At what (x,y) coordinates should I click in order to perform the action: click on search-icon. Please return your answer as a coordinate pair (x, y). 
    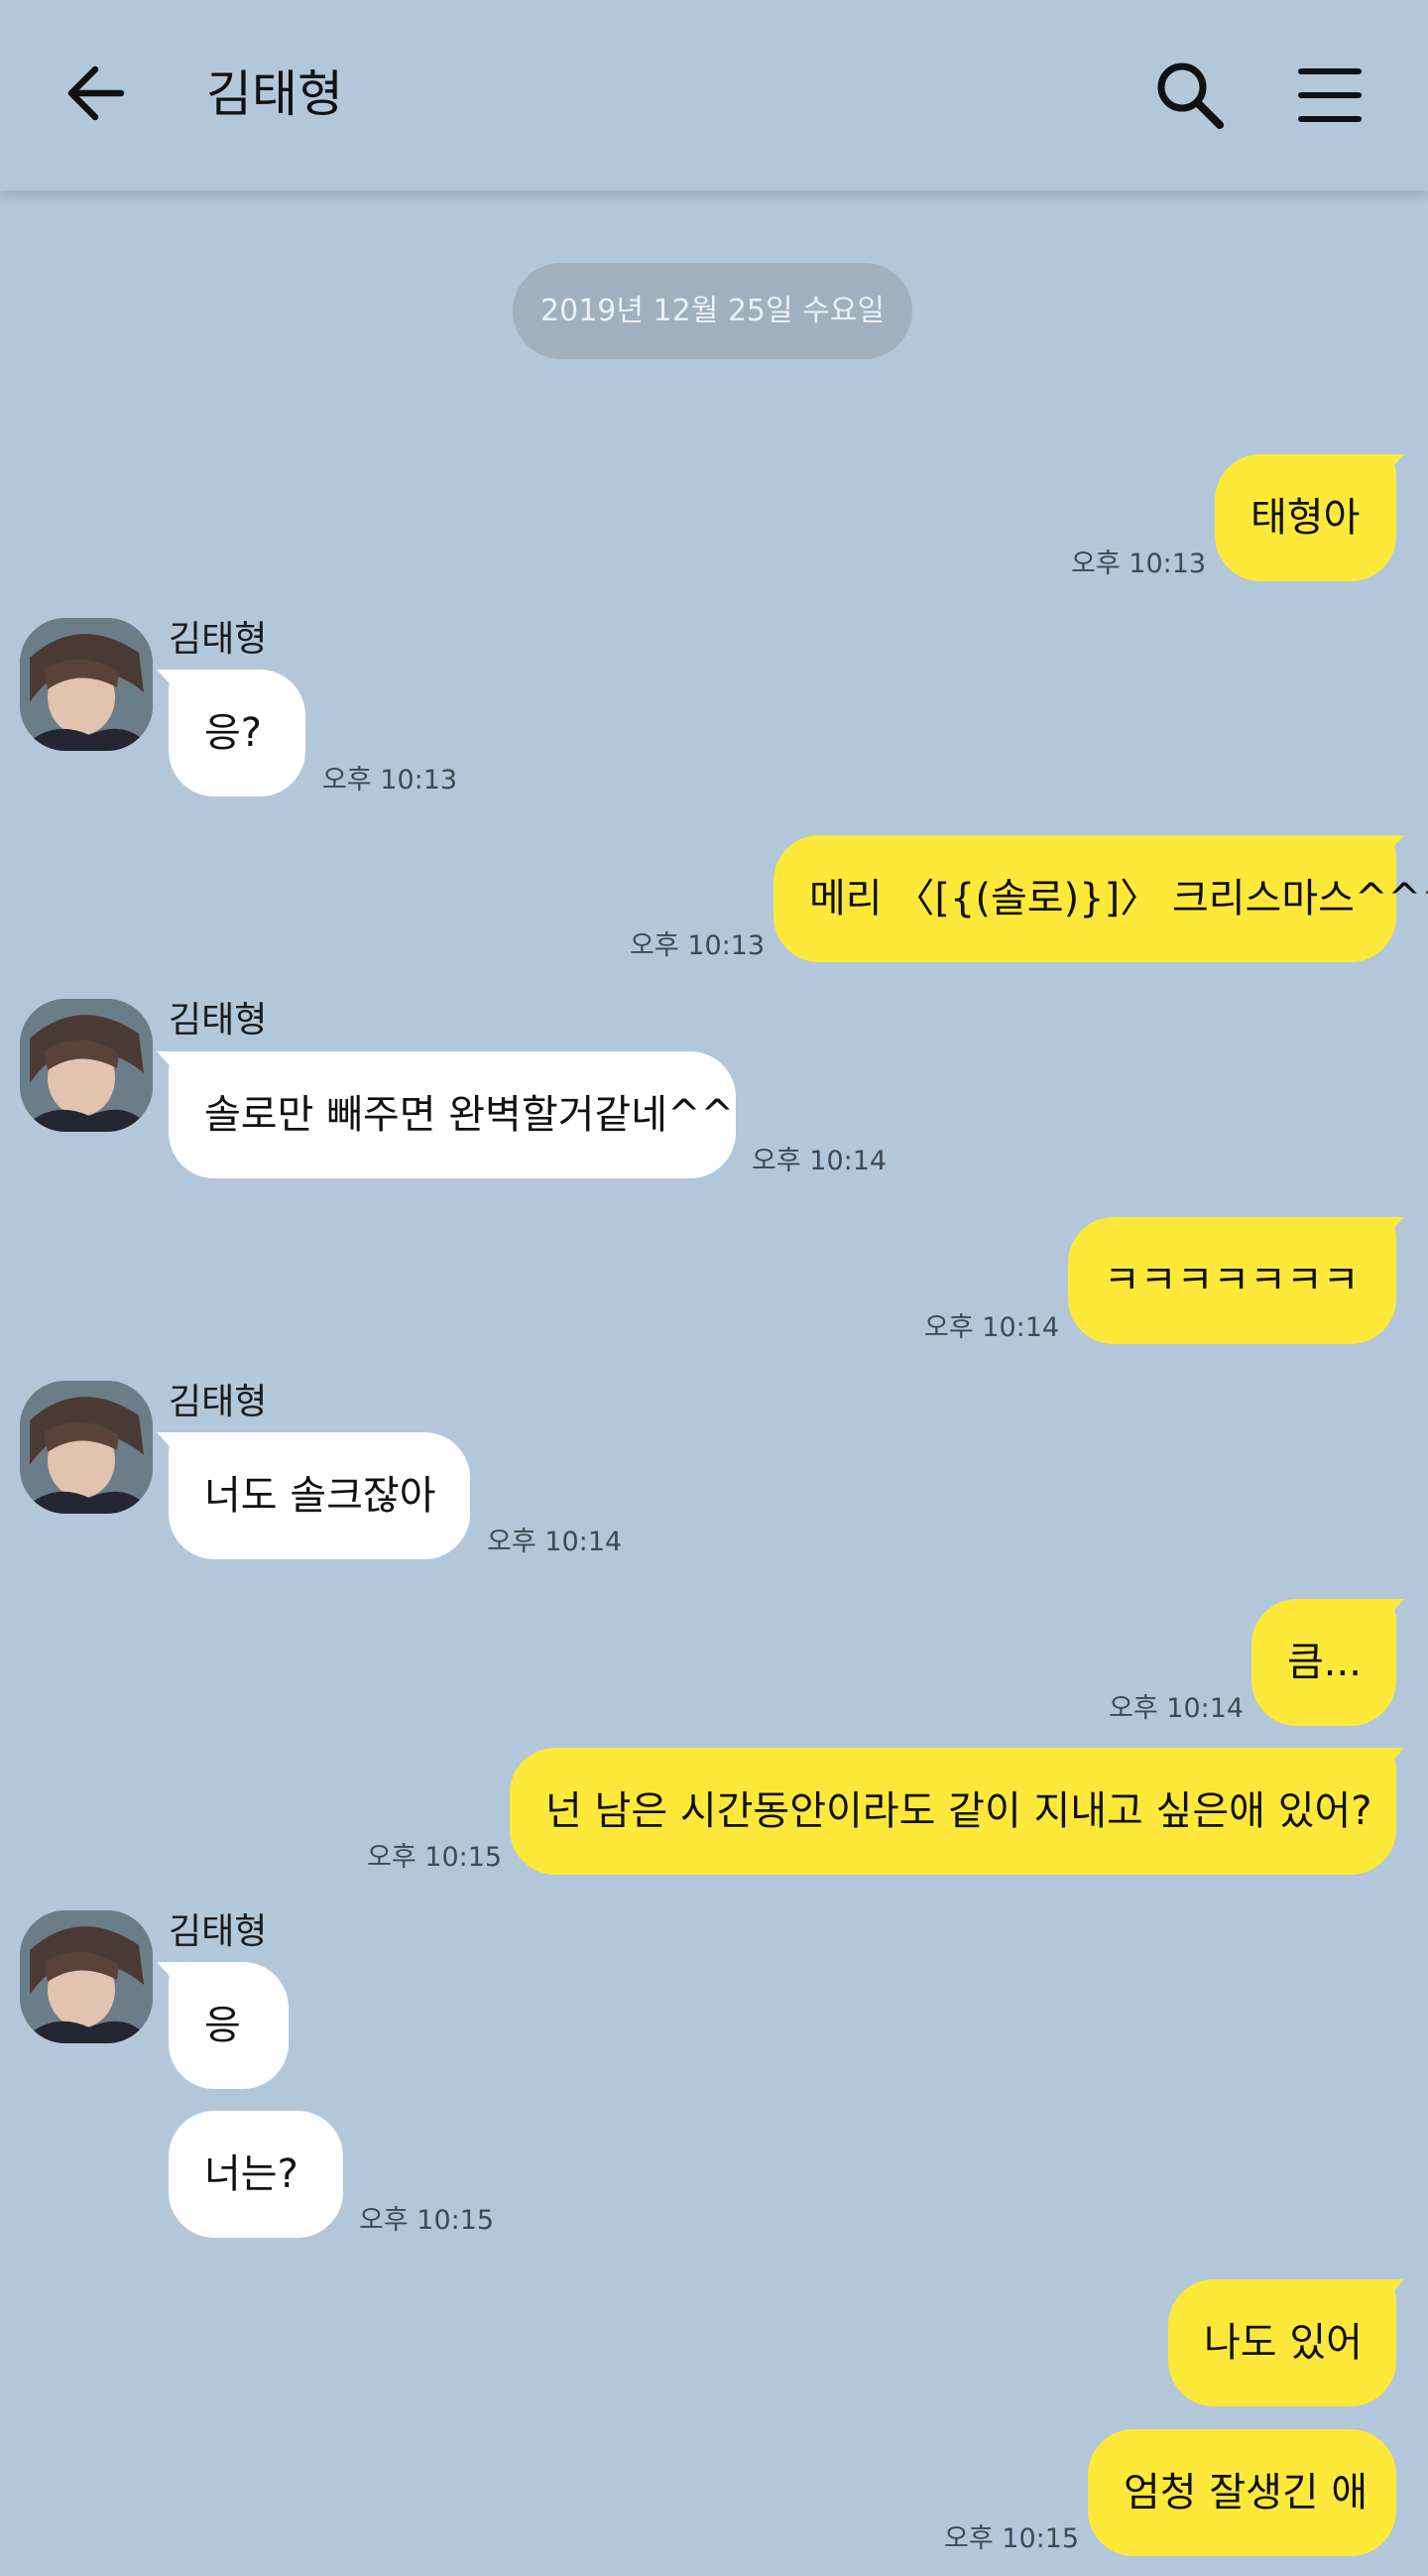
    Looking at the image, I should click on (1190, 95).